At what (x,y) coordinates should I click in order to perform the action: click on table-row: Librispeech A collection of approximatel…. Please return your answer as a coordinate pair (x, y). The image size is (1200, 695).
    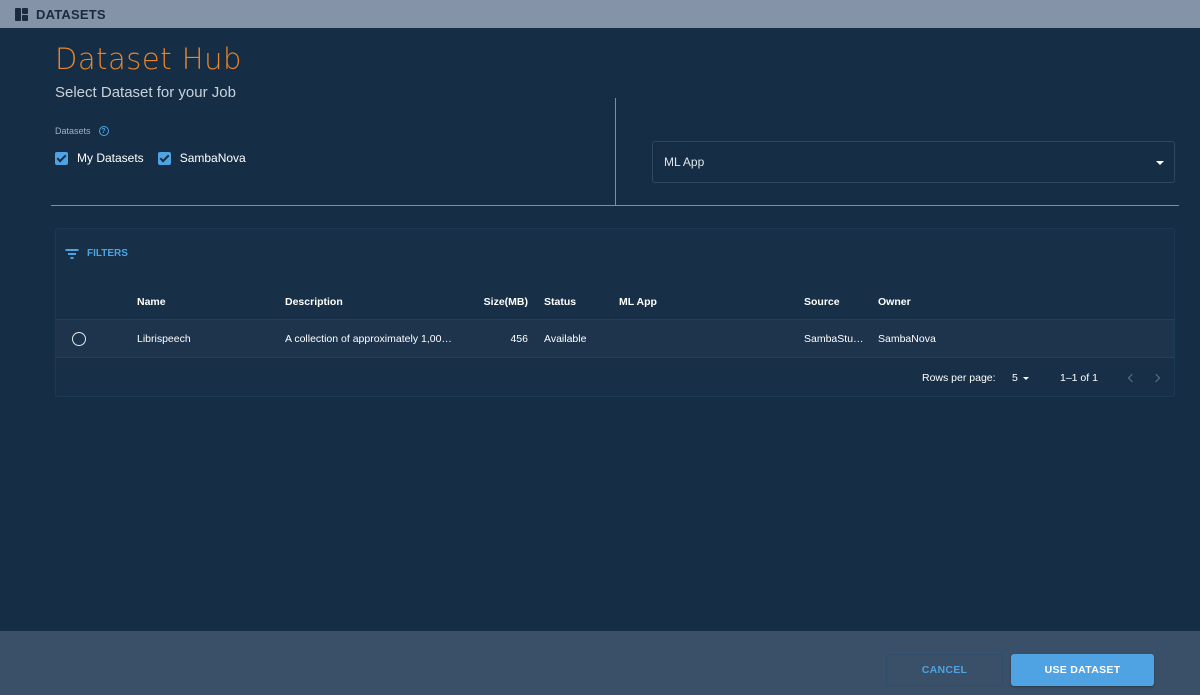
    Looking at the image, I should click on (615, 338).